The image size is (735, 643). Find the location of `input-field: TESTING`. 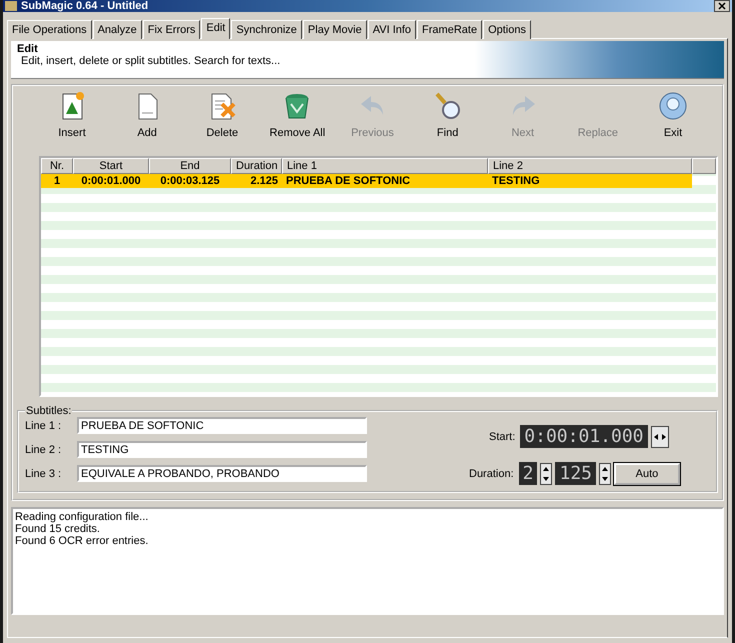

input-field: TESTING is located at coordinates (222, 449).